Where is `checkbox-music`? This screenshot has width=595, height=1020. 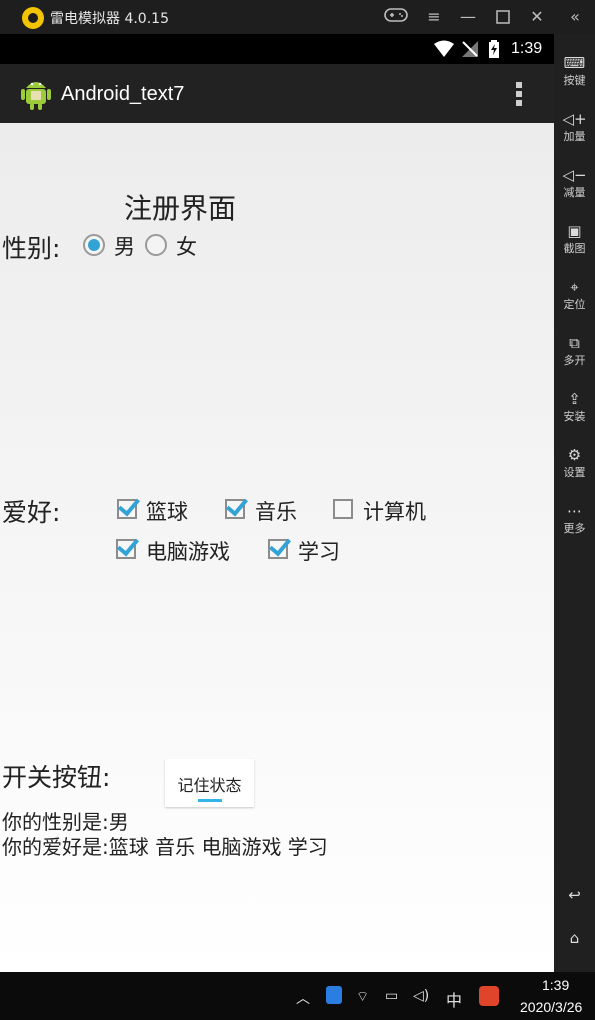 checkbox-music is located at coordinates (235, 509).